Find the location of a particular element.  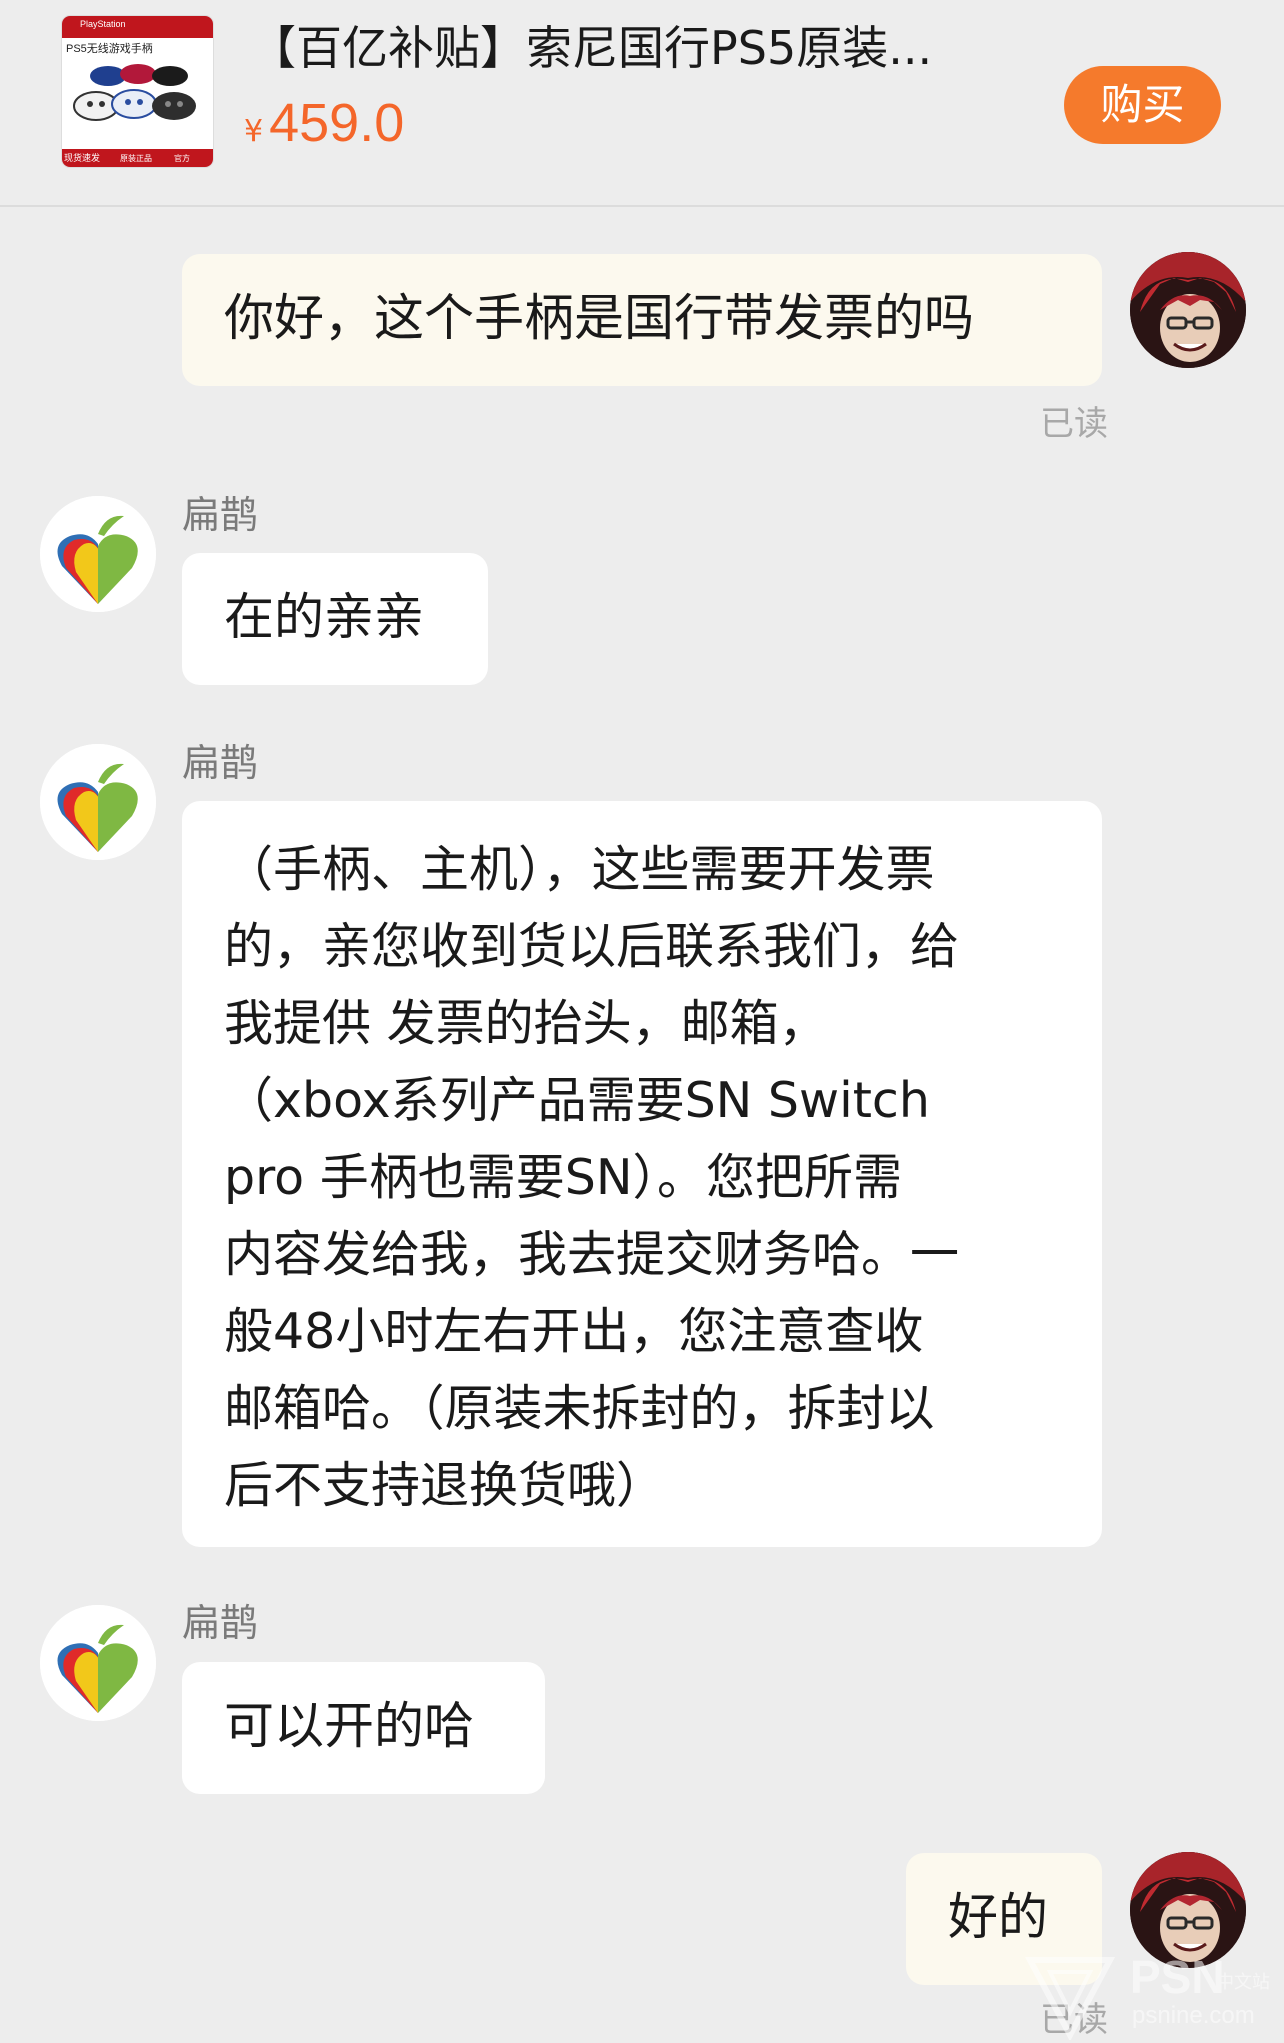

message-bubble-incoming: 在的亲亲 is located at coordinates (335, 619).